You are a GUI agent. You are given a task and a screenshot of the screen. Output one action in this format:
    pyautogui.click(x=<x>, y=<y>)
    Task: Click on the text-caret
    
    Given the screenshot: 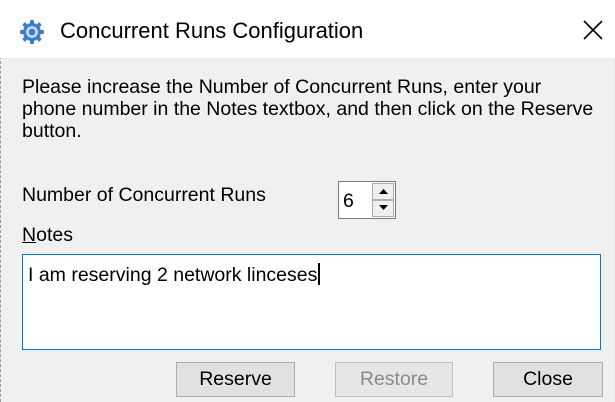 What is the action you would take?
    pyautogui.click(x=319, y=274)
    